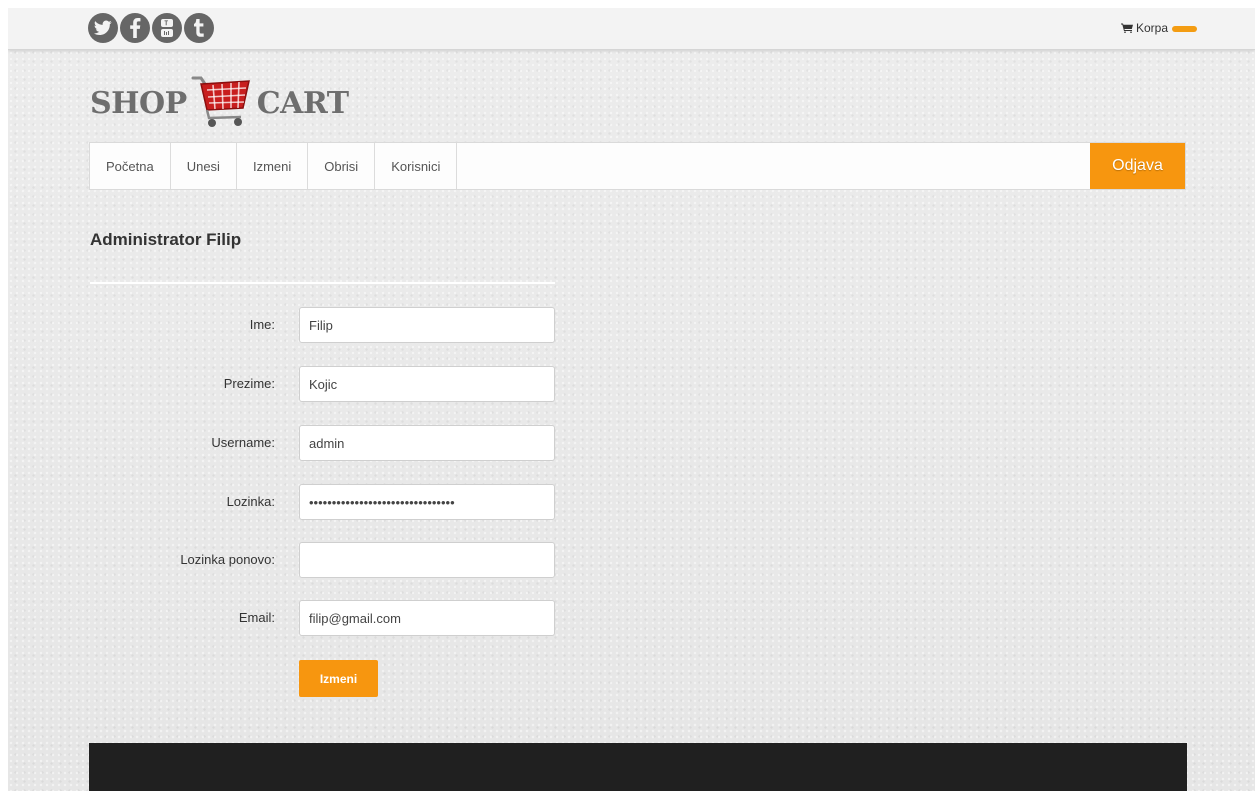  I want to click on first-name-label: Ime:, so click(262, 324).